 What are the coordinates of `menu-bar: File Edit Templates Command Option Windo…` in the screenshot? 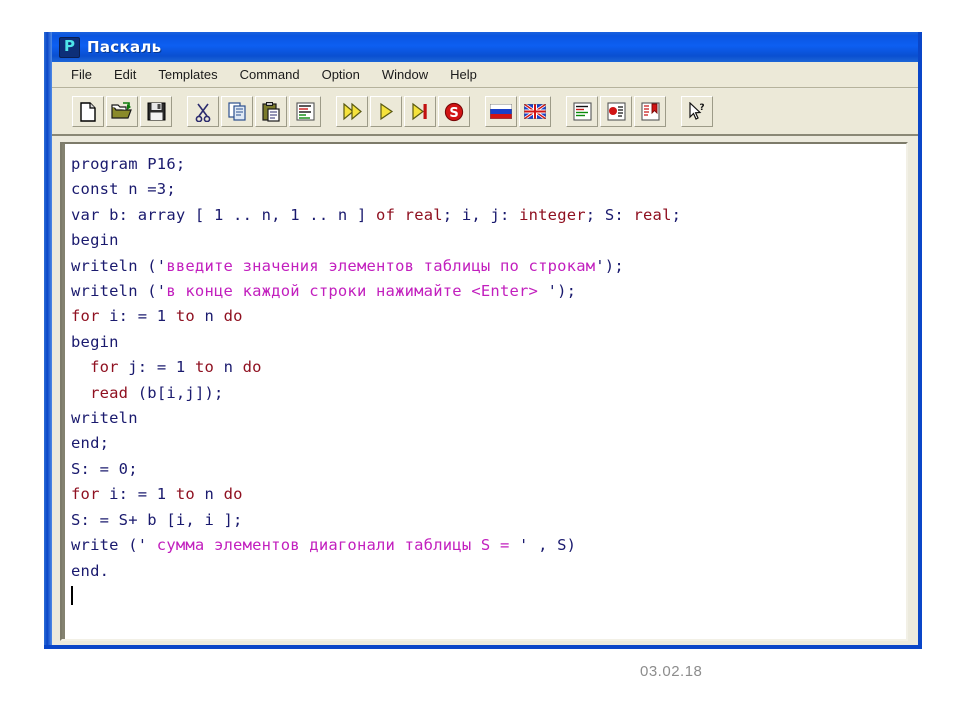 It's located at (485, 75).